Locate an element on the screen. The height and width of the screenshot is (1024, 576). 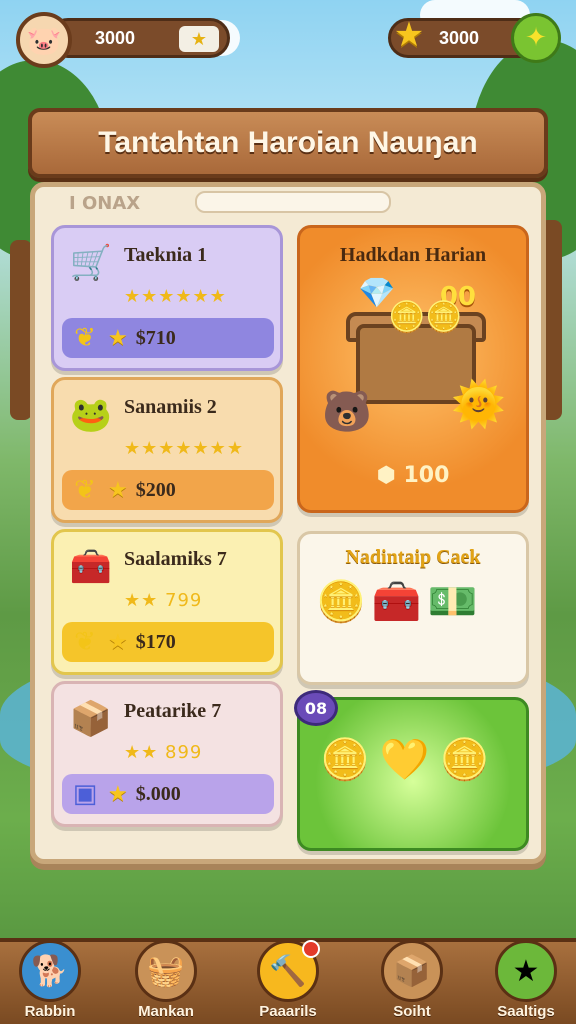
task-reward: ▣ ★ $.000 is located at coordinates (168, 794).